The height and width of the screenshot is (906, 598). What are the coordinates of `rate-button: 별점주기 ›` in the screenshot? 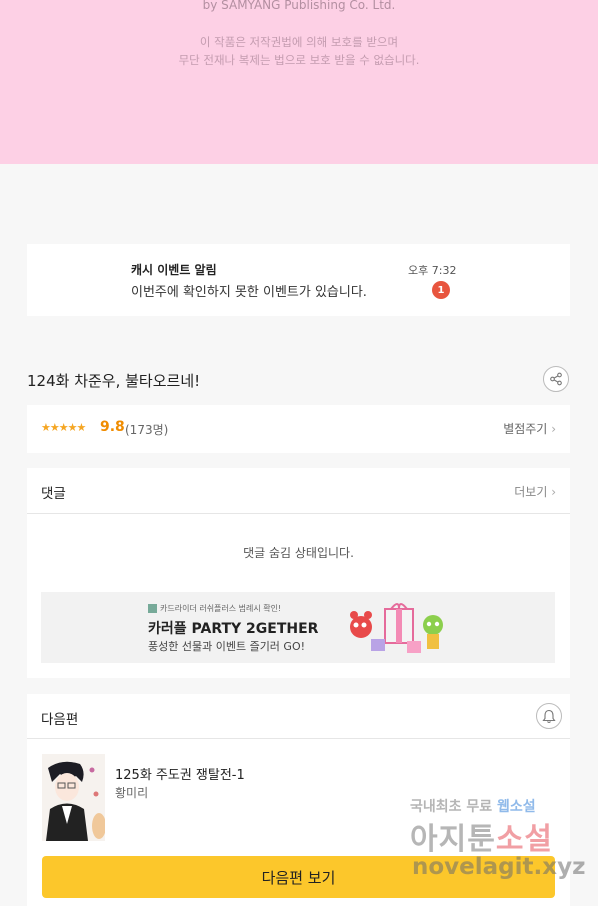 It's located at (529, 428).